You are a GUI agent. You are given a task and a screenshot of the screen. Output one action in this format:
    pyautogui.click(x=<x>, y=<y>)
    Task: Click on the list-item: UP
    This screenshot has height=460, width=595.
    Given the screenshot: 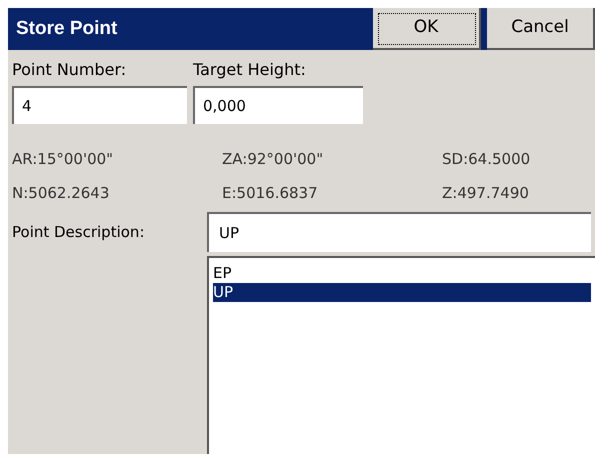 What is the action you would take?
    pyautogui.click(x=402, y=292)
    